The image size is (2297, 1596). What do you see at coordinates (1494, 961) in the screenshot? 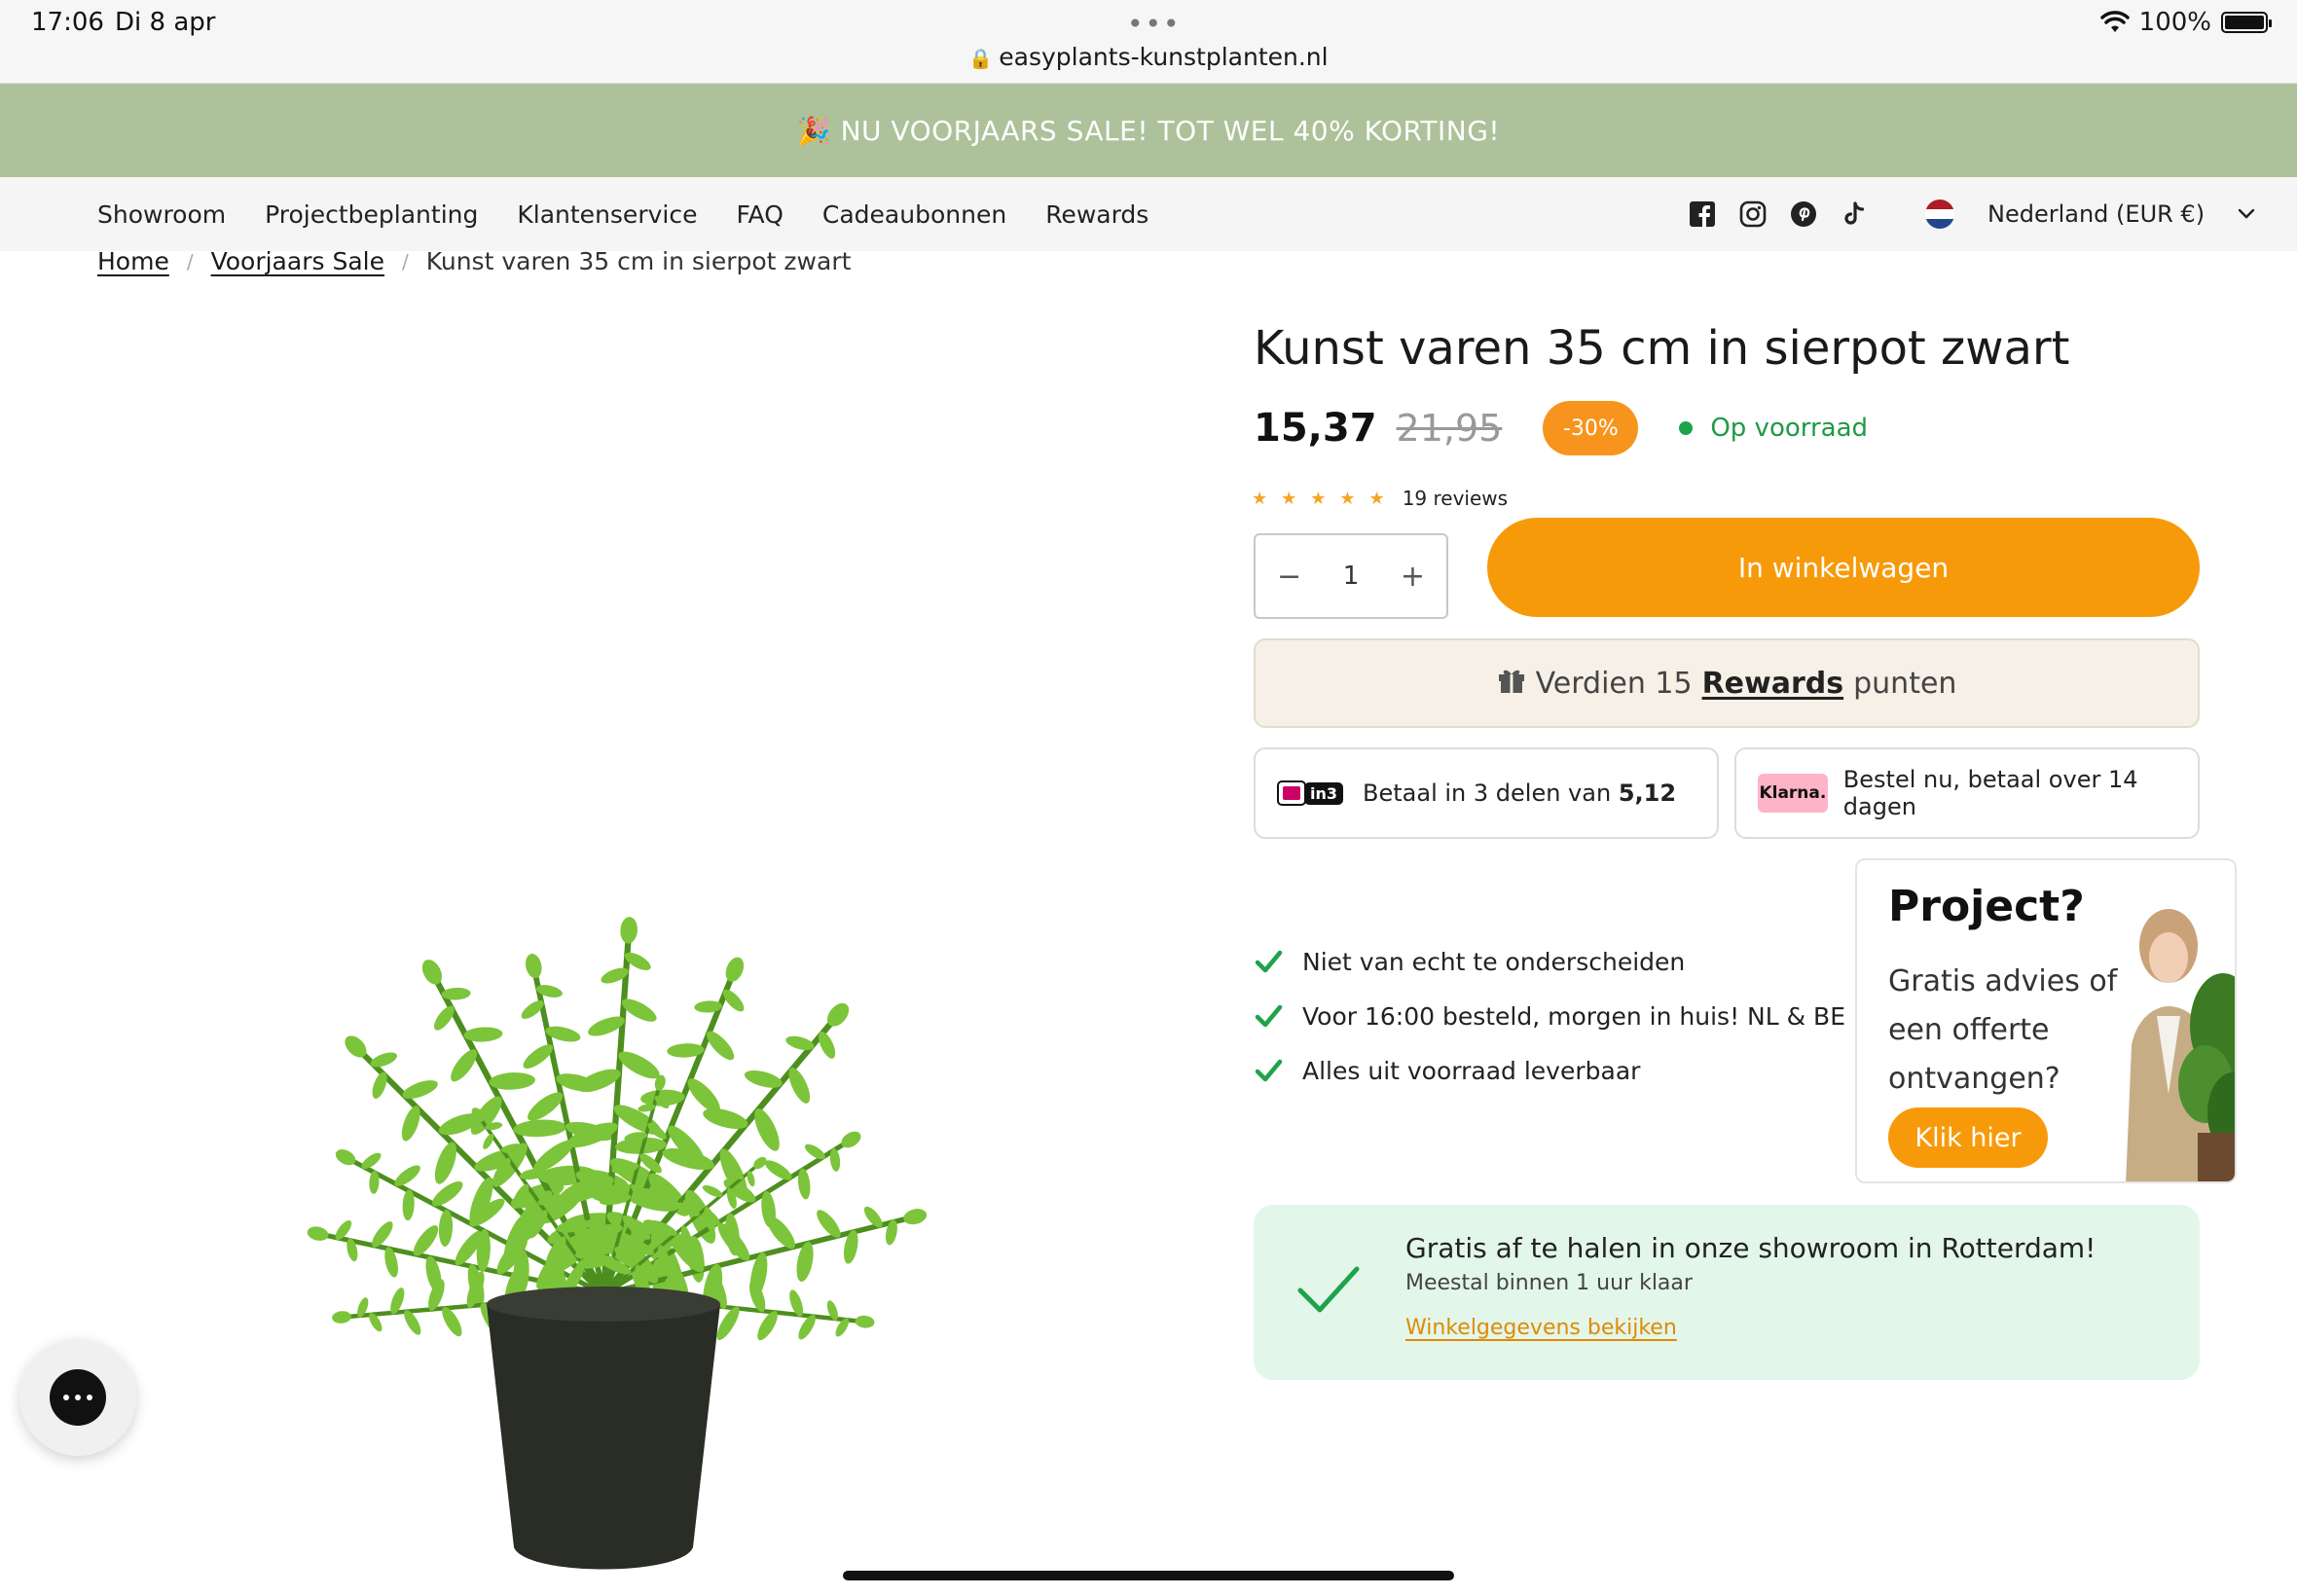
I see `usp-text: Niet van echt te onderscheiden` at bounding box center [1494, 961].